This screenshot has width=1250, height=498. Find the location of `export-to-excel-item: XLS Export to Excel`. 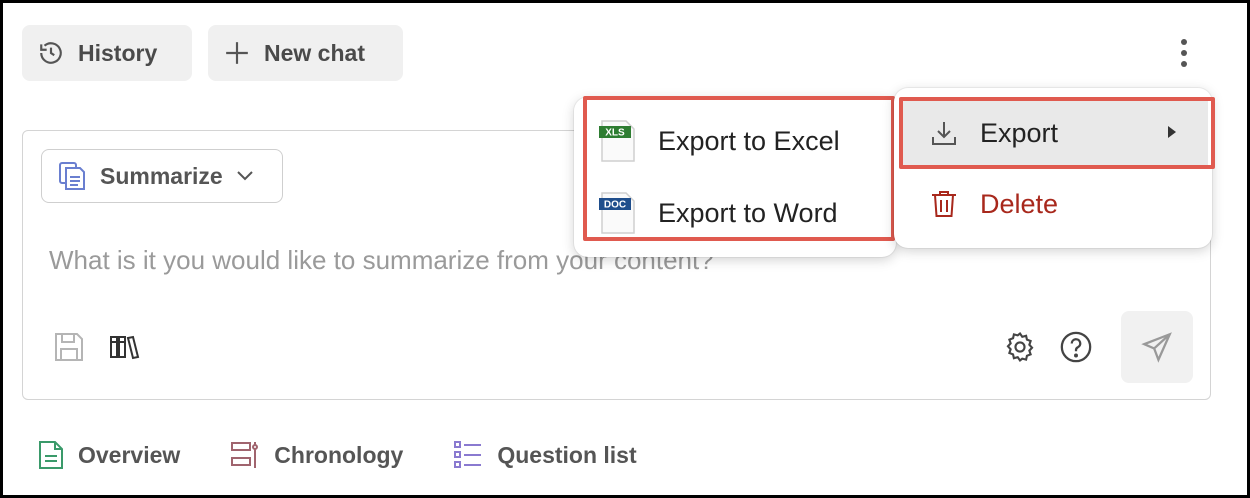

export-to-excel-item: XLS Export to Excel is located at coordinates (719, 141).